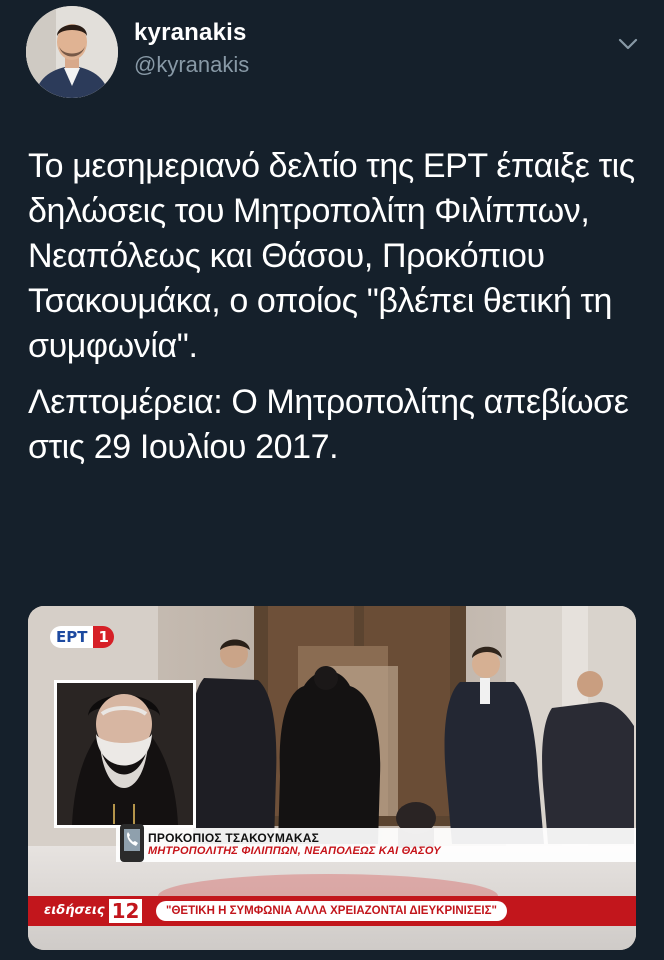  I want to click on avatar, so click(72, 52).